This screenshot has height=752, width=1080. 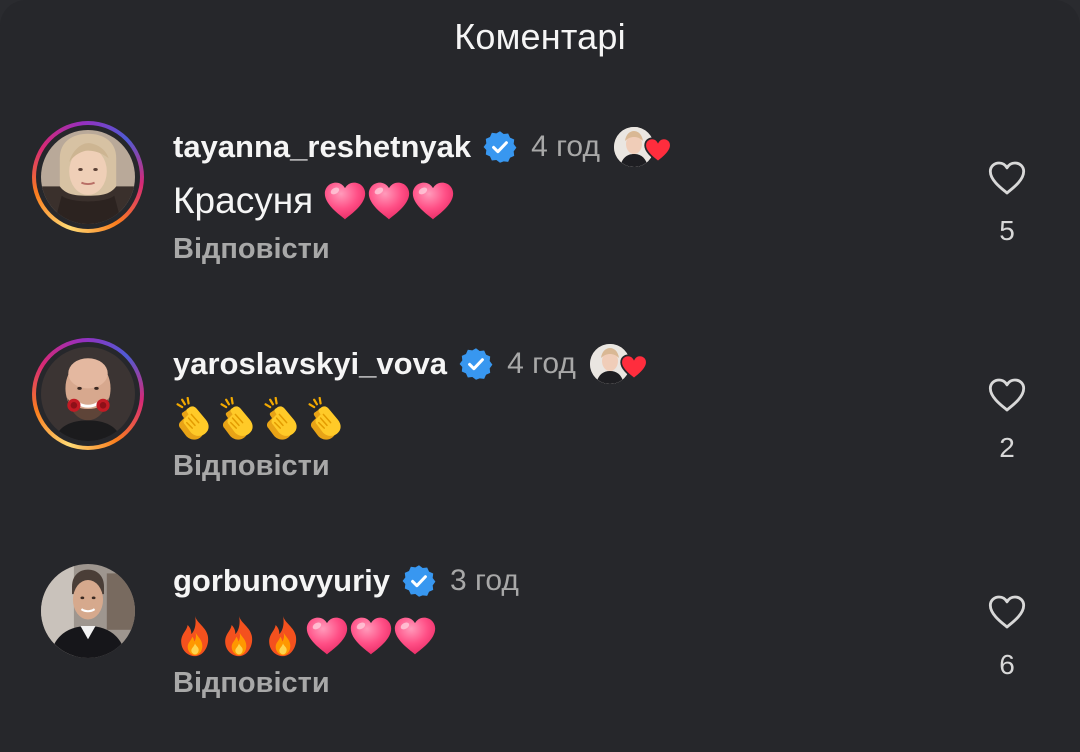 I want to click on username: gorbunovyuriy, so click(x=281, y=581).